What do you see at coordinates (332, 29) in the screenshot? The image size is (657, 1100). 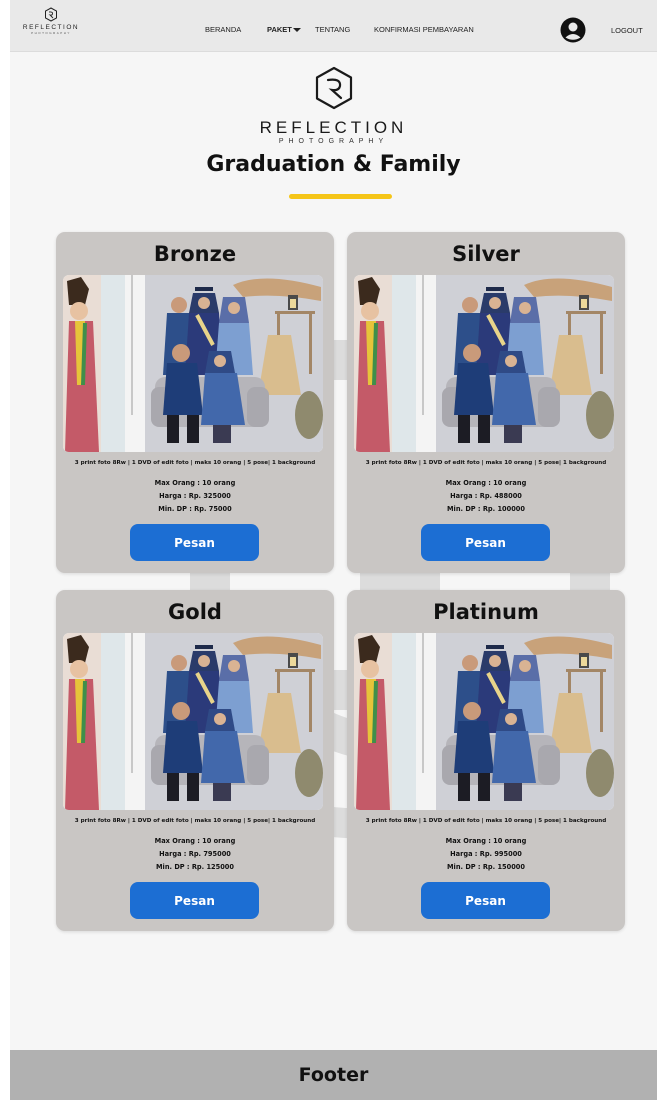 I see `nav-link-tentang: TENTANG` at bounding box center [332, 29].